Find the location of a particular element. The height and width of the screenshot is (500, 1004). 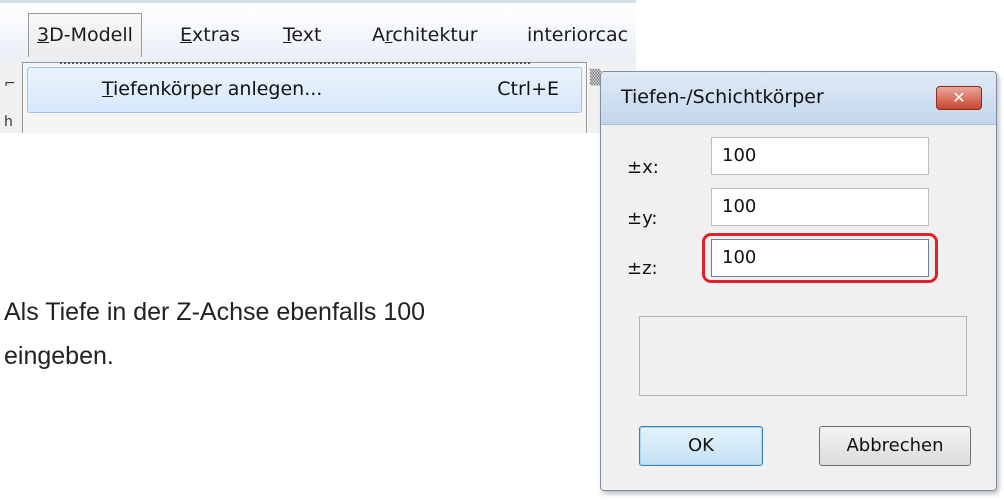

dialog-title: Tiefen-/Schichtkörper is located at coordinates (722, 97).